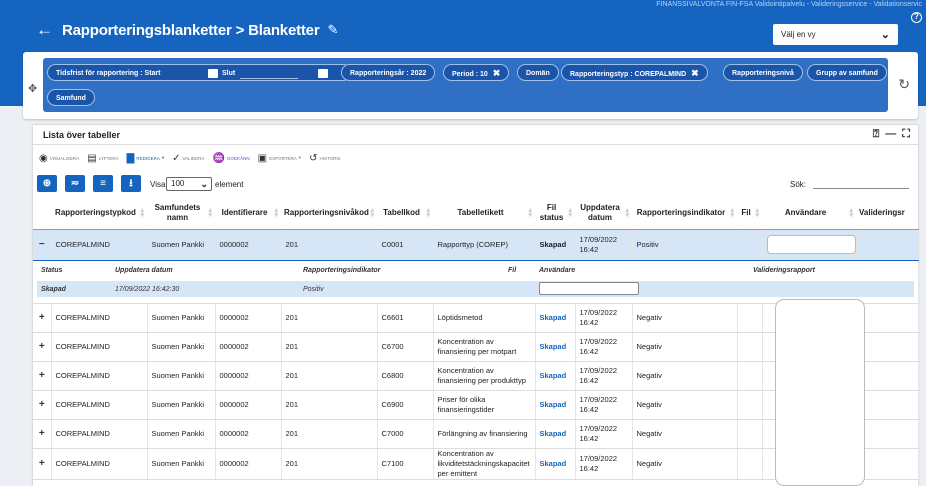  I want to click on date-range-filter: Tidsfrist för rapportering : Start Slut, so click(199, 72).